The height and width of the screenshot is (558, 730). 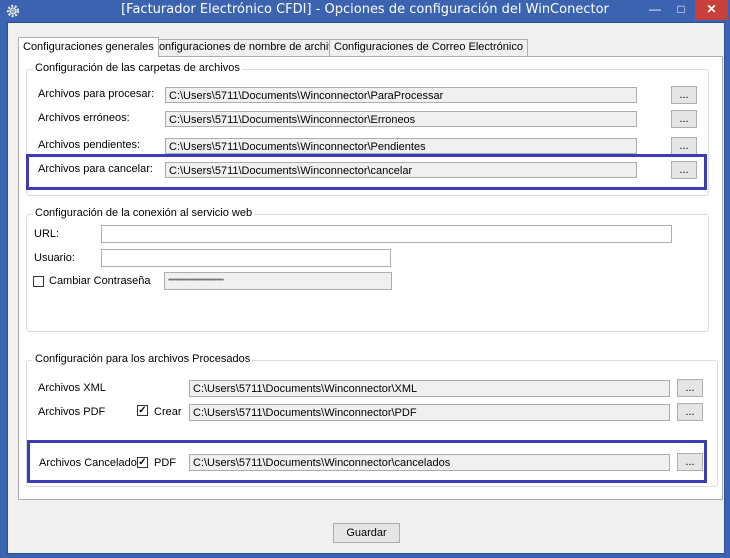 What do you see at coordinates (88, 47) in the screenshot?
I see `tab-general-settings: Configuraciones generales` at bounding box center [88, 47].